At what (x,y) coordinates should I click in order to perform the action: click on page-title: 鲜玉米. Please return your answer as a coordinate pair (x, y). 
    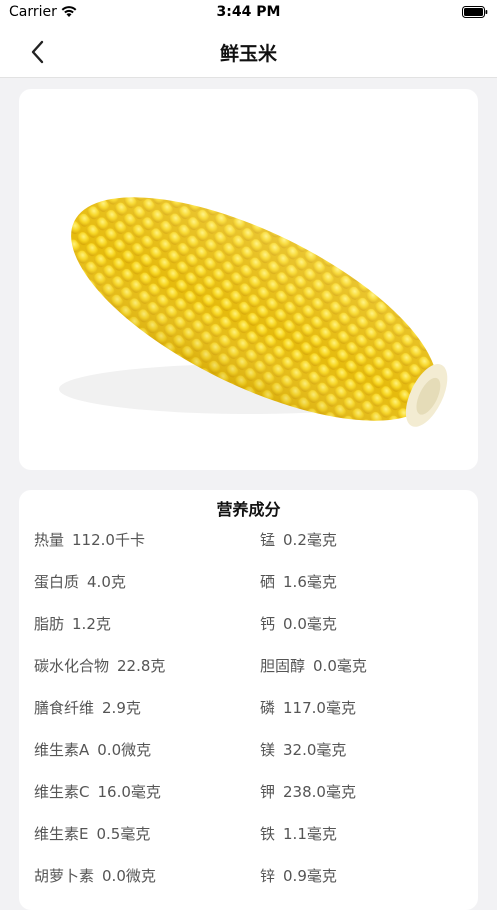
    Looking at the image, I should click on (248, 54).